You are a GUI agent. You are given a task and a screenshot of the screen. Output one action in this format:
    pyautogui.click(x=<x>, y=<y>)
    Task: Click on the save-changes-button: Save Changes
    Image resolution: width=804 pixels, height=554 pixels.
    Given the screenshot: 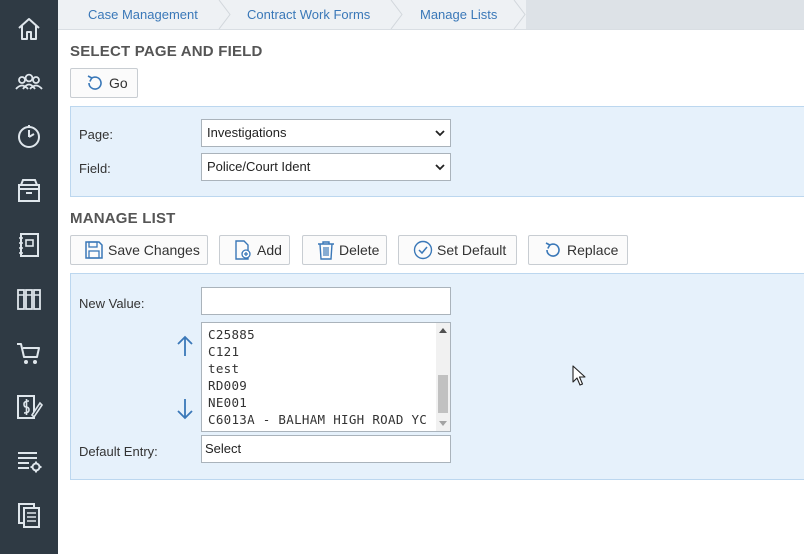 What is the action you would take?
    pyautogui.click(x=139, y=250)
    